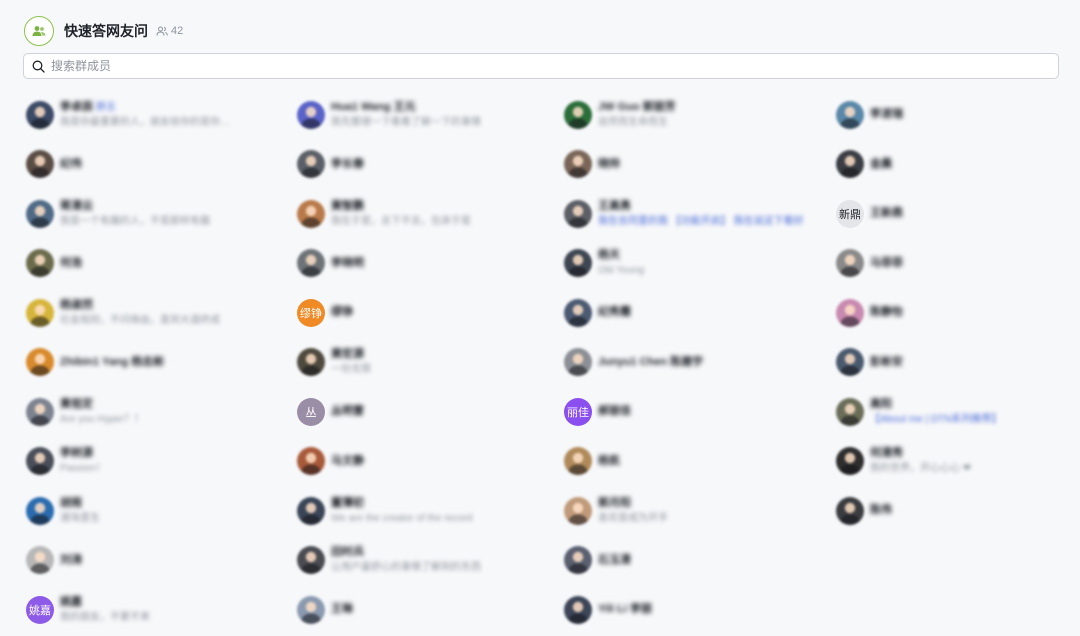 Image resolution: width=1080 pixels, height=636 pixels. I want to click on member-item: 黄祖定 Are you Hyper？！, so click(157, 412).